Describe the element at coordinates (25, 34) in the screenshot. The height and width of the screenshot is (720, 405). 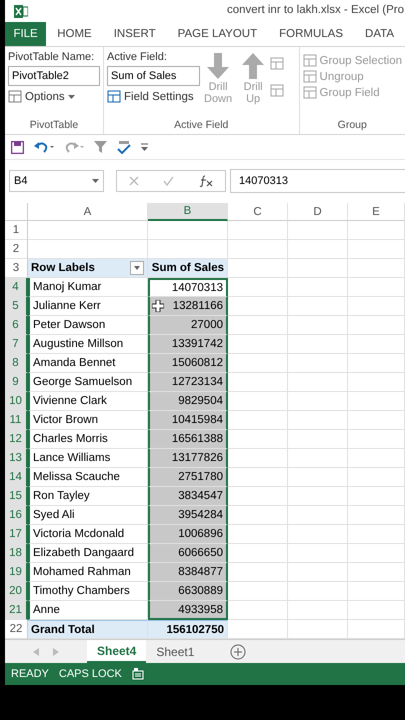
I see `ribbon-tab: FILE` at that location.